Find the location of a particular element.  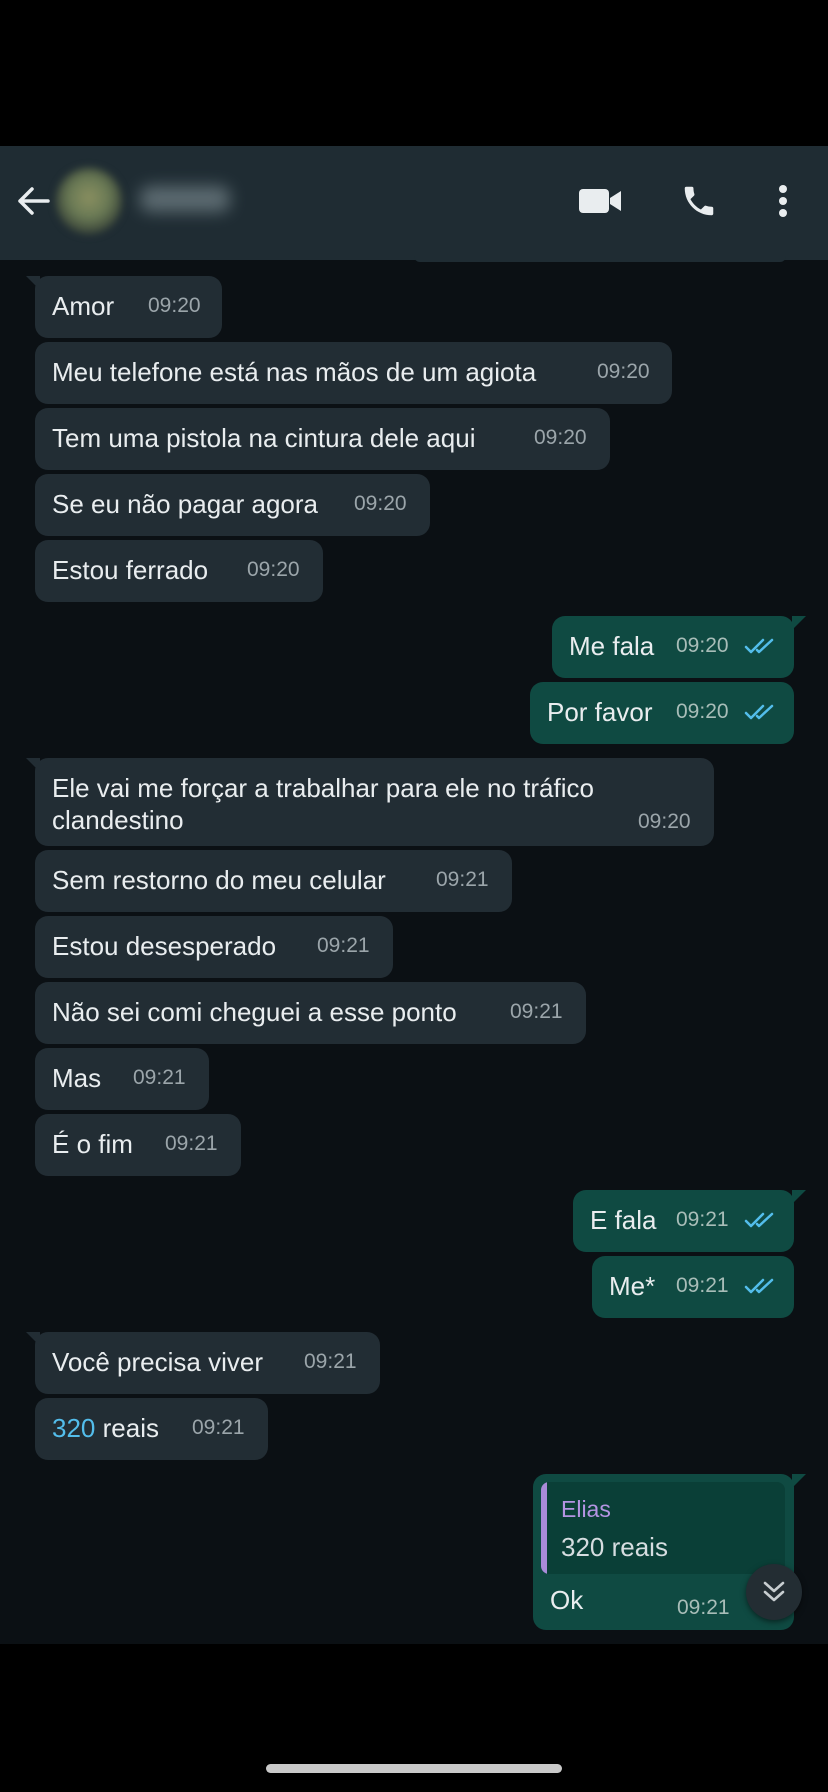

message-incoming: Sem restorno do meu celular 09:21 is located at coordinates (273, 881).